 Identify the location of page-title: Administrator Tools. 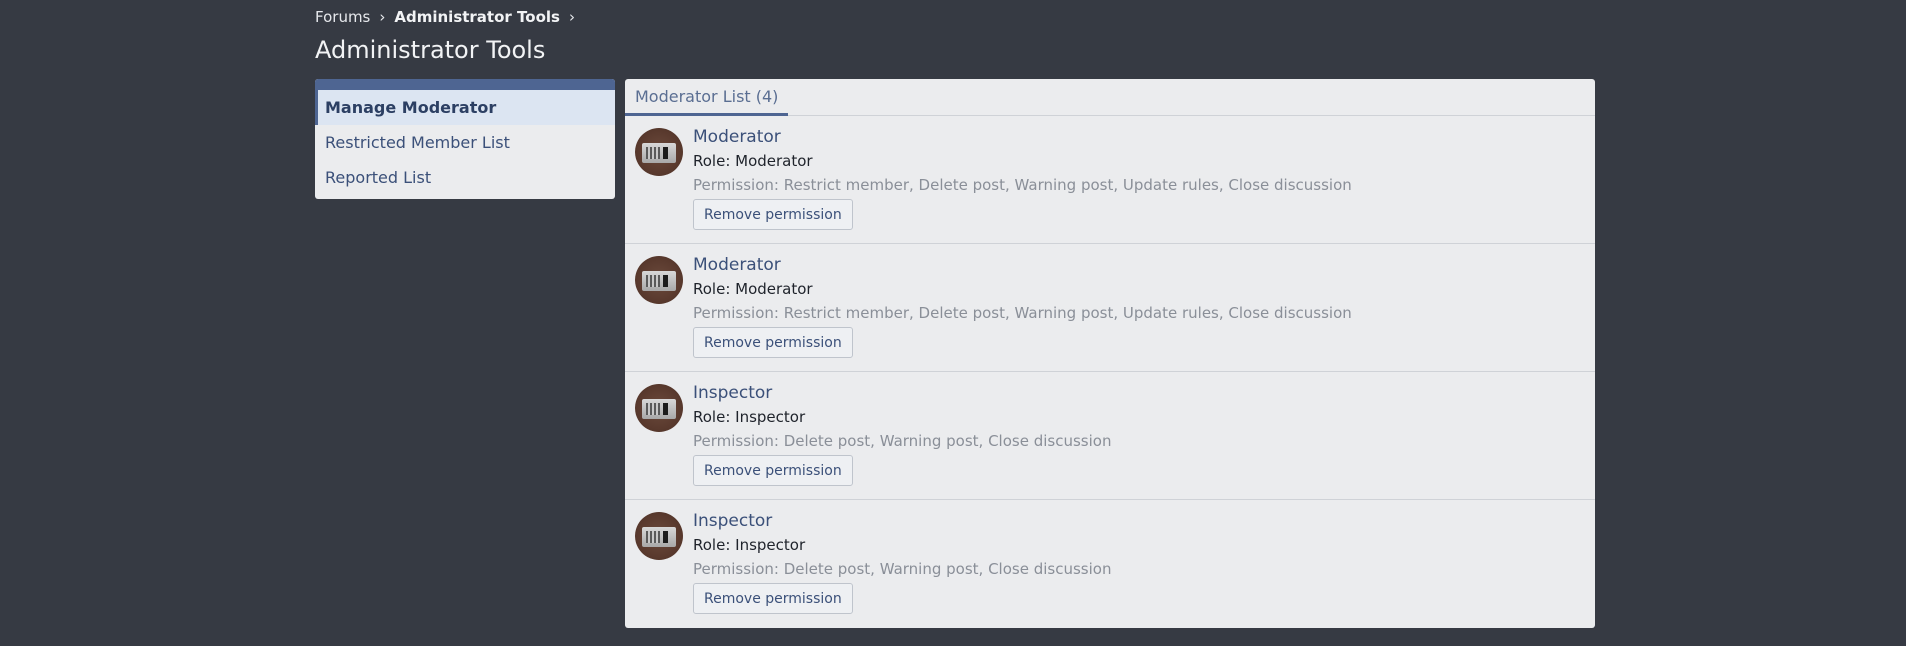
(430, 50).